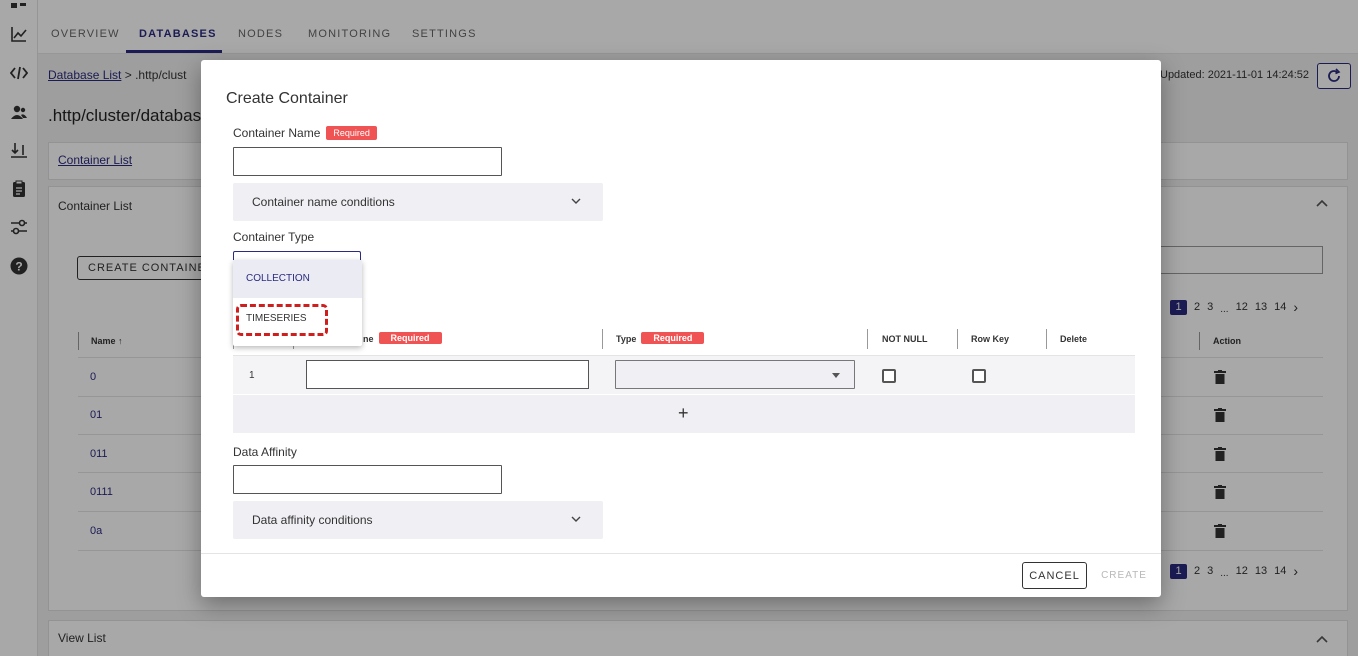 This screenshot has height=656, width=1358. I want to click on container-name-label-text: Container Name, so click(277, 133).